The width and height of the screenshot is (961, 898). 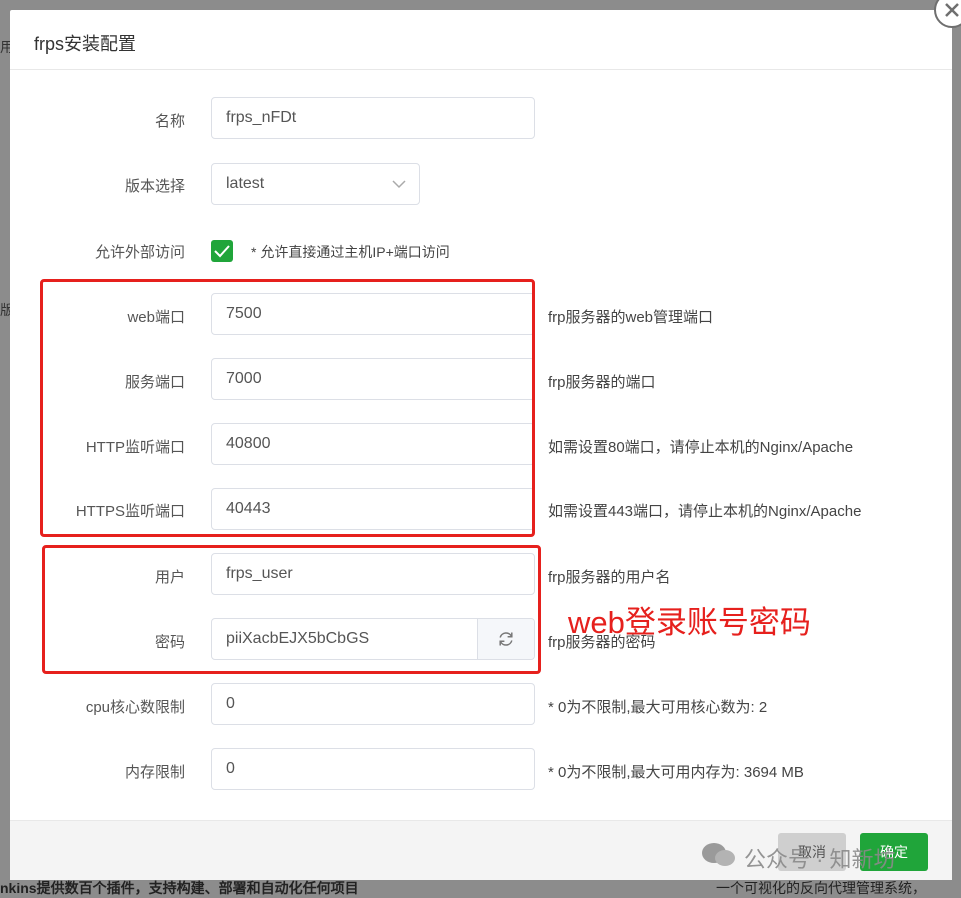 What do you see at coordinates (705, 511) in the screenshot?
I see `https-port-hint: 如需设置443端口，请停止本机的Nginx/Apache` at bounding box center [705, 511].